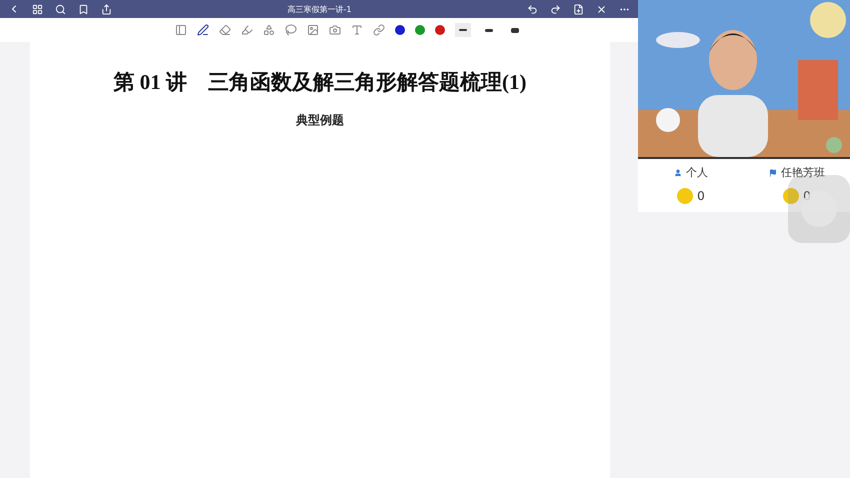 Image resolution: width=850 pixels, height=478 pixels. Describe the element at coordinates (37, 9) in the screenshot. I see `grid-icon` at that location.